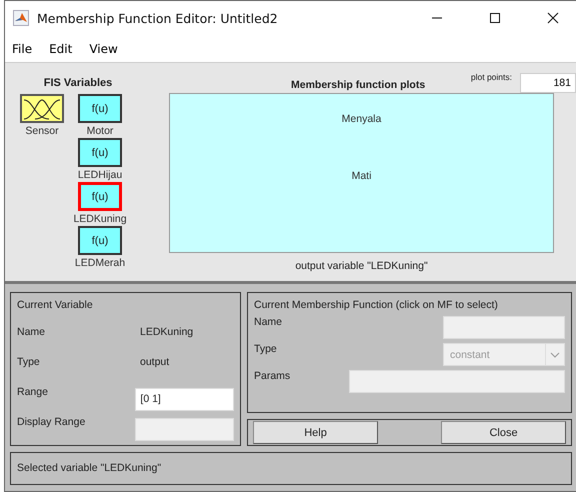 This screenshot has width=576, height=492. Describe the element at coordinates (495, 18) in the screenshot. I see `maximize-icon` at that location.